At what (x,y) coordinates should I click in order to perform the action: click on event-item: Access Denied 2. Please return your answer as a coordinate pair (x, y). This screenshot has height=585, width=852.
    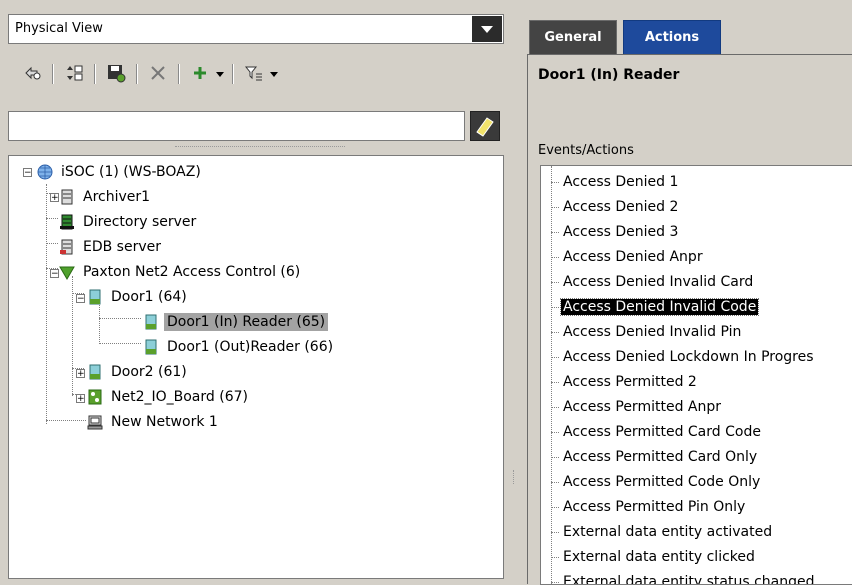
    Looking at the image, I should click on (620, 207).